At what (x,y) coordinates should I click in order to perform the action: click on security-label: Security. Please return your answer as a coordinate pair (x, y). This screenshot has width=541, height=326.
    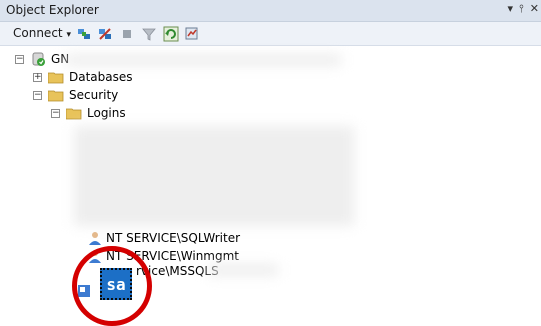
    Looking at the image, I should click on (94, 95).